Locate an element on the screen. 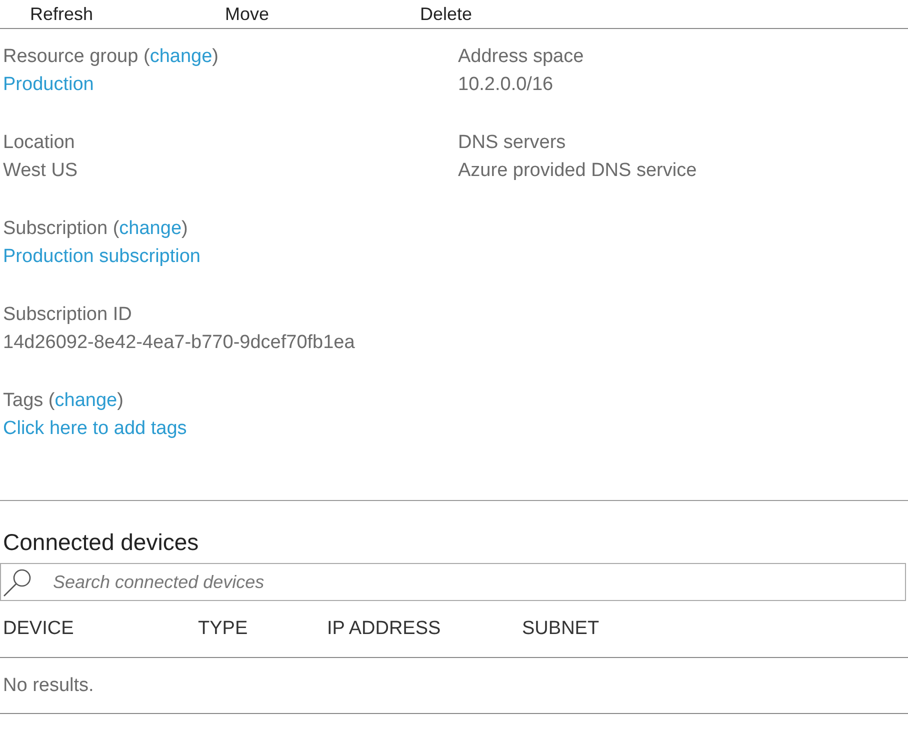 This screenshot has width=908, height=730. field-value-link: Production is located at coordinates (48, 85).